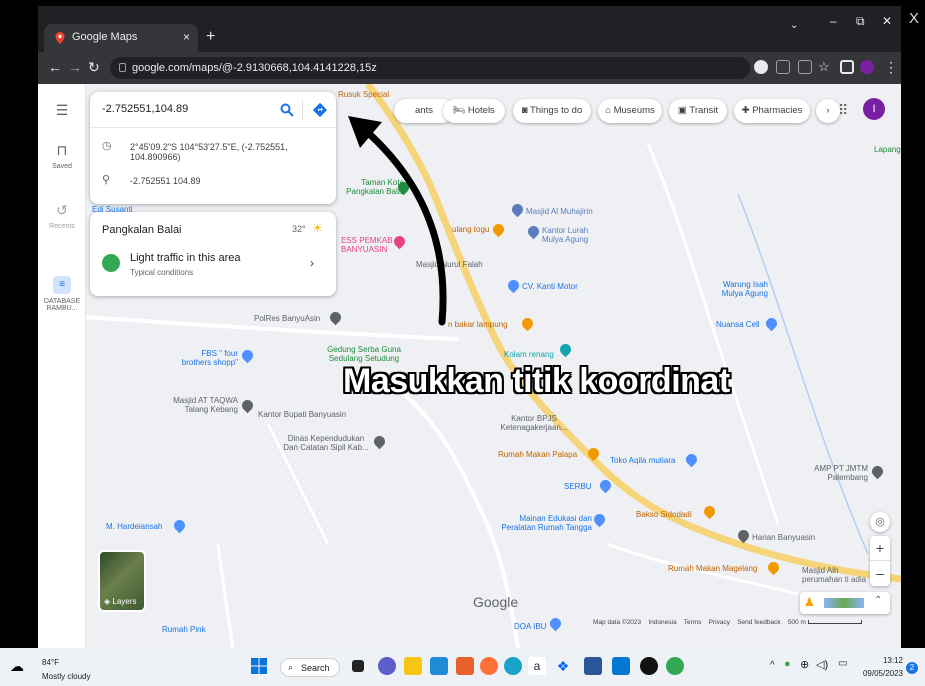 This screenshot has height=686, width=925. I want to click on chat-icon, so click(387, 666).